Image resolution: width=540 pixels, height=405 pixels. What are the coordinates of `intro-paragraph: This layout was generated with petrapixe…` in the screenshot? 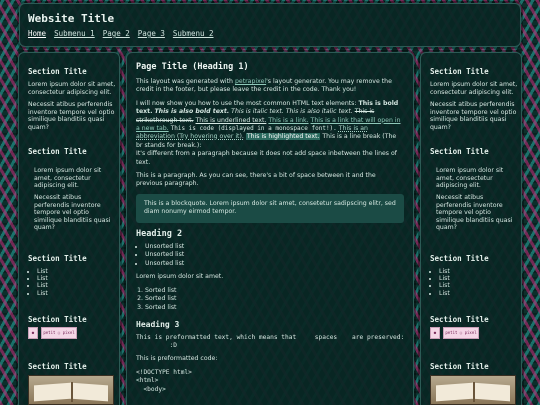 It's located at (264, 86).